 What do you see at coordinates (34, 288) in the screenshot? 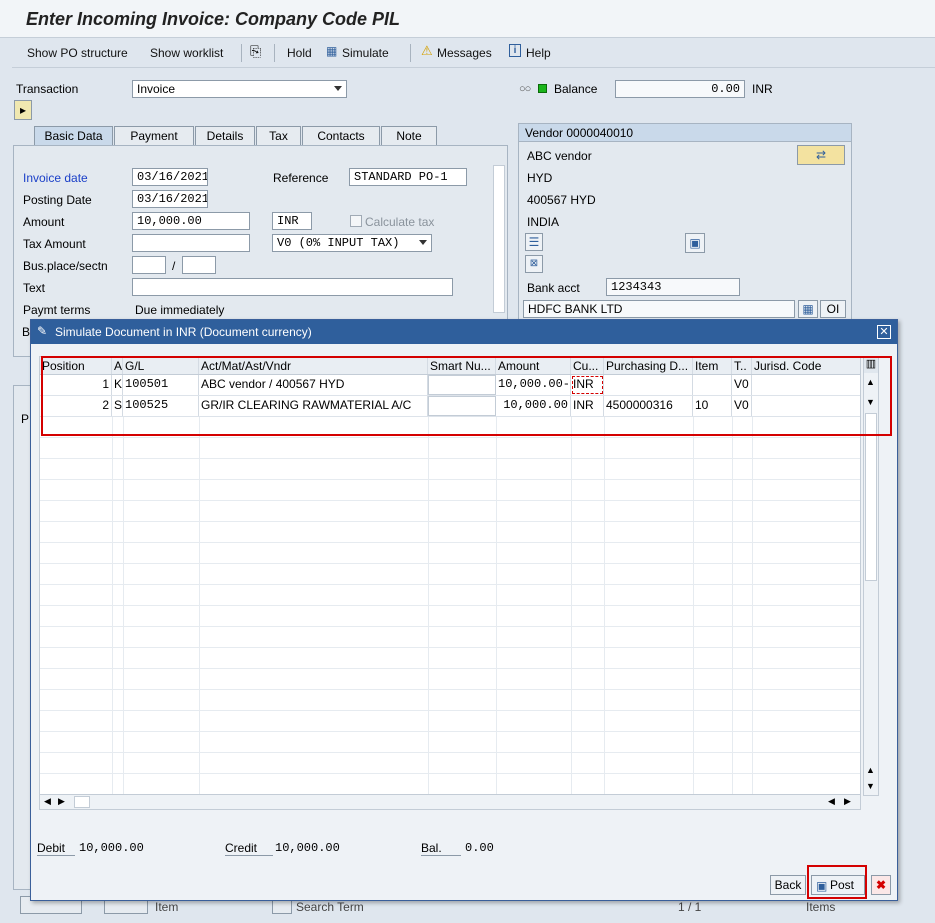
I see `text-label: Text` at bounding box center [34, 288].